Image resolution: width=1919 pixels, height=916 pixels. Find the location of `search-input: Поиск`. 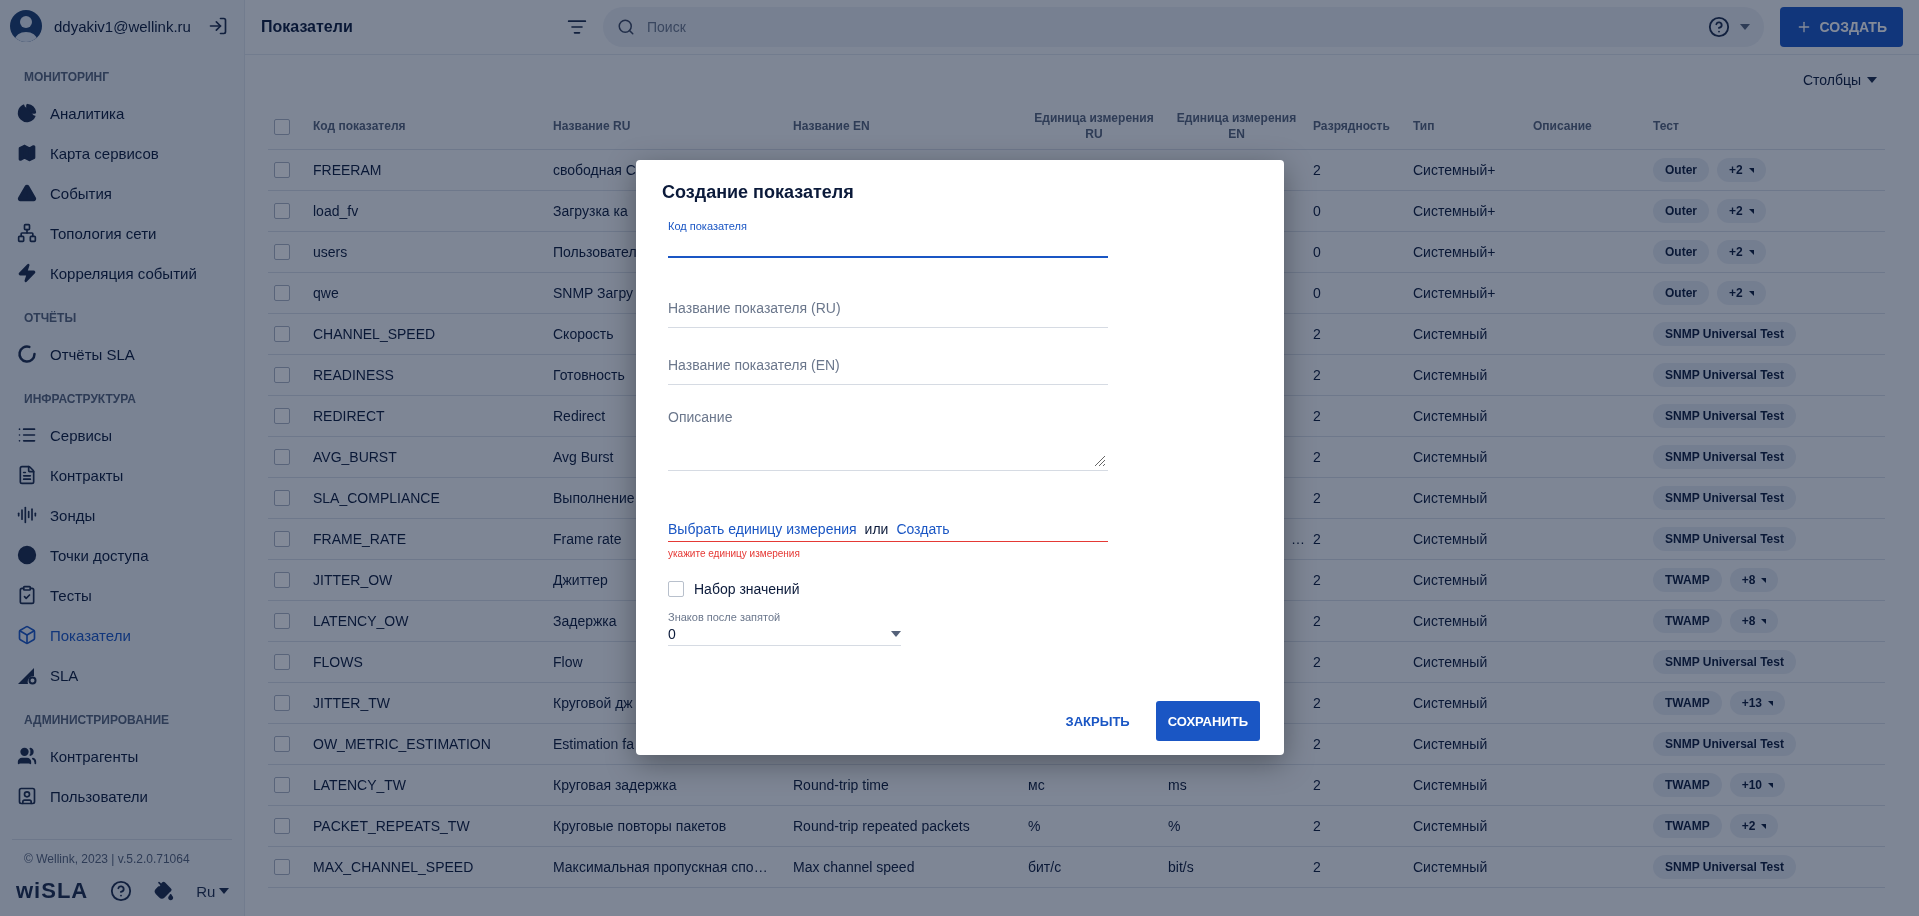

search-input: Поиск is located at coordinates (1171, 27).